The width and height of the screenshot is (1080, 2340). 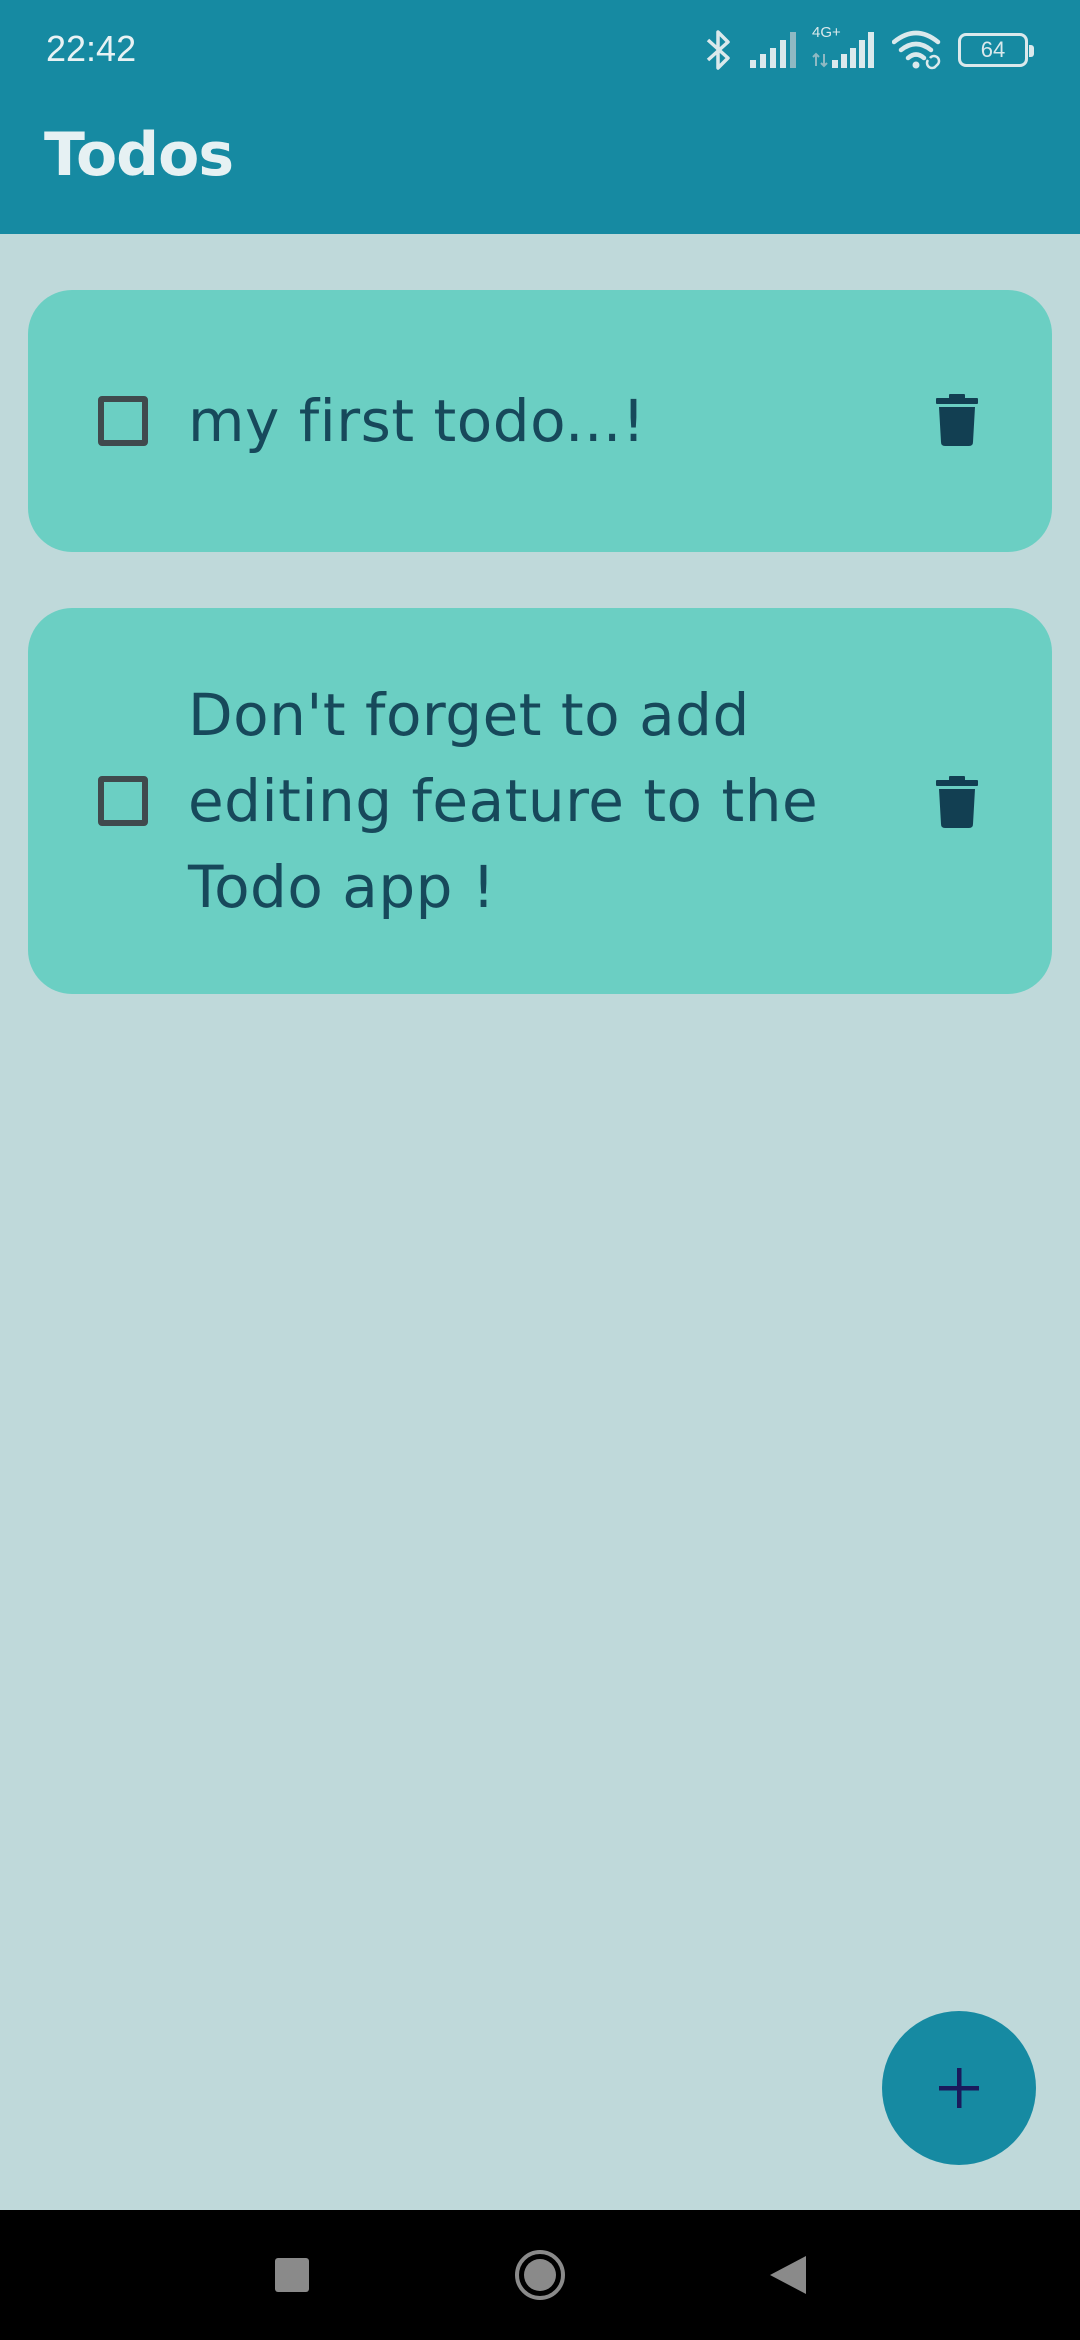 What do you see at coordinates (845, 48) in the screenshot?
I see `signal-4g-icon: 4G+` at bounding box center [845, 48].